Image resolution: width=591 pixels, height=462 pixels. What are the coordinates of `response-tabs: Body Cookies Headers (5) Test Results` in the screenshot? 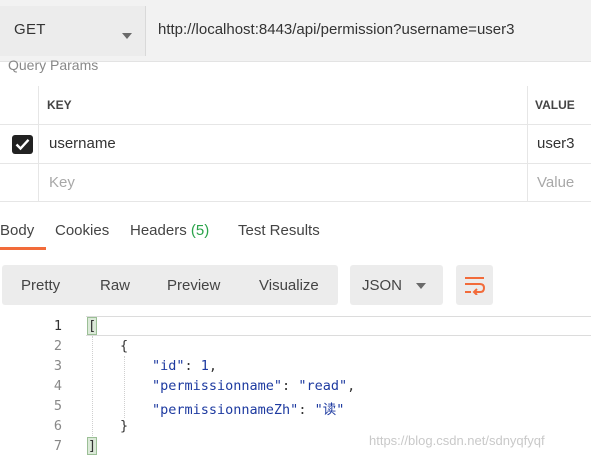 It's located at (295, 234).